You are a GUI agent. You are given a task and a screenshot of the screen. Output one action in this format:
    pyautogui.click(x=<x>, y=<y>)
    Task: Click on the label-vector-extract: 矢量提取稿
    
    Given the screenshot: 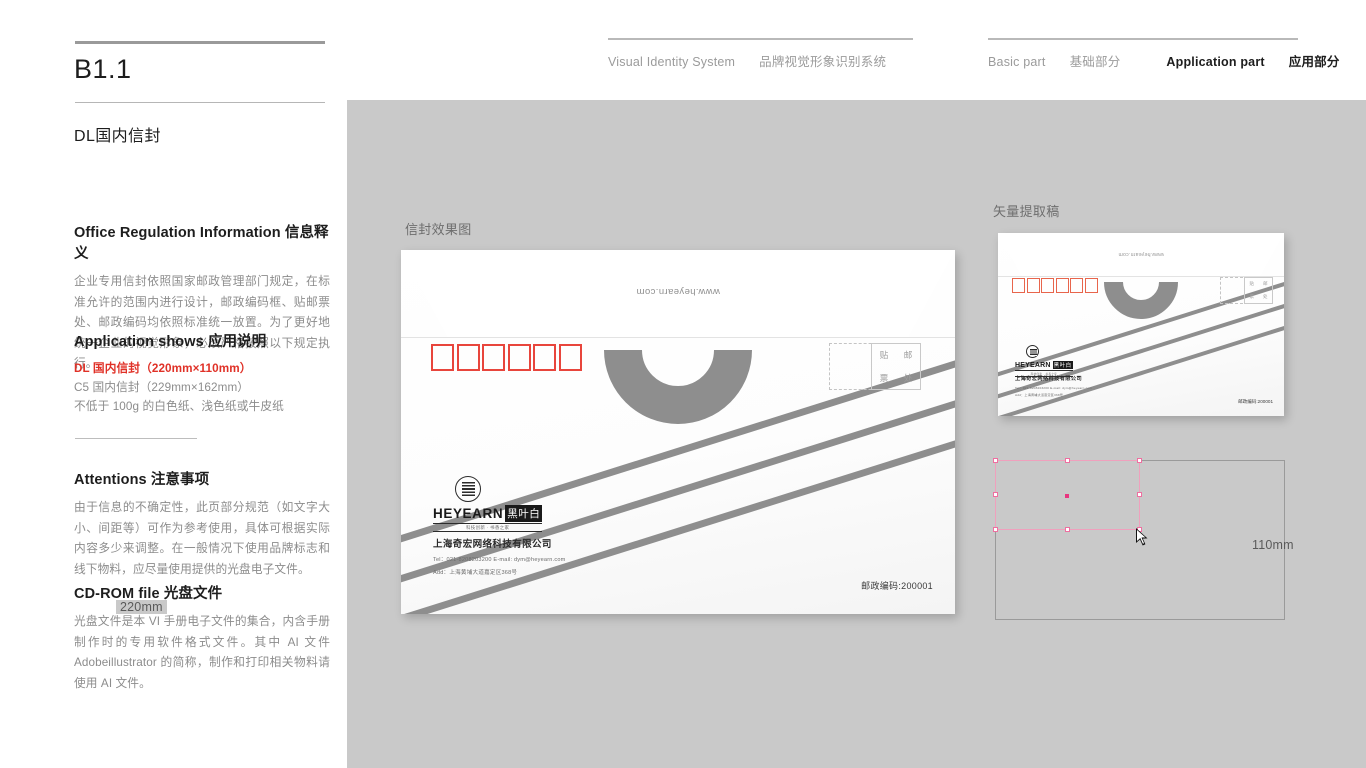 What is the action you would take?
    pyautogui.click(x=1026, y=211)
    